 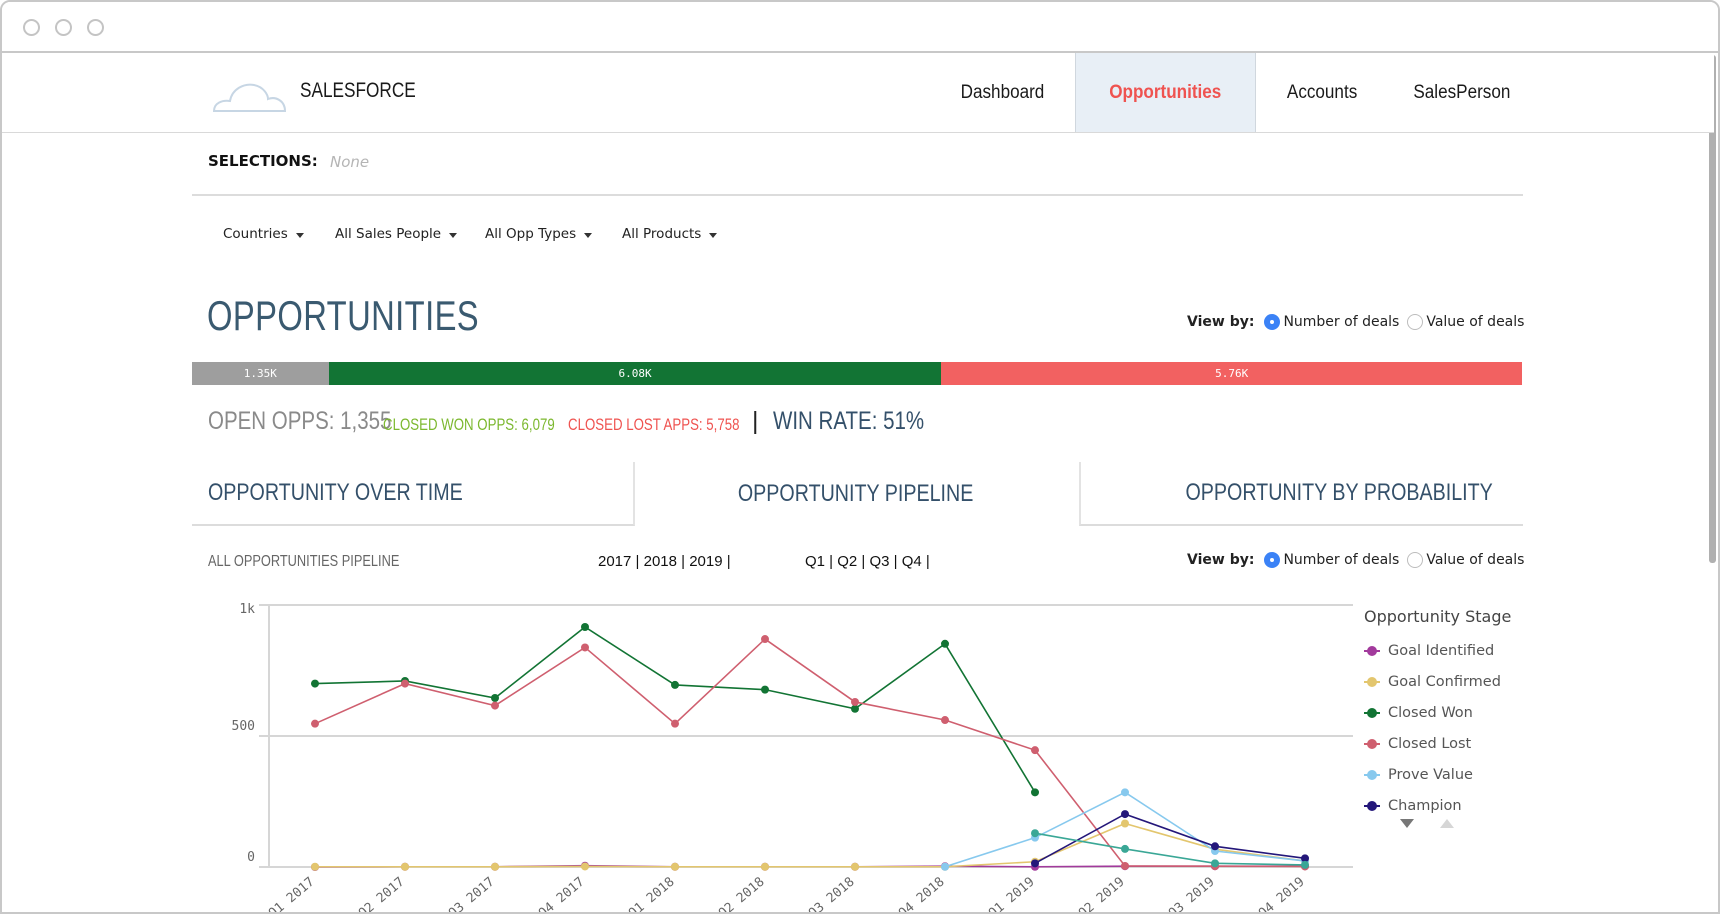 What do you see at coordinates (531, 234) in the screenshot?
I see `filter-opp-types-label: All Opp Types` at bounding box center [531, 234].